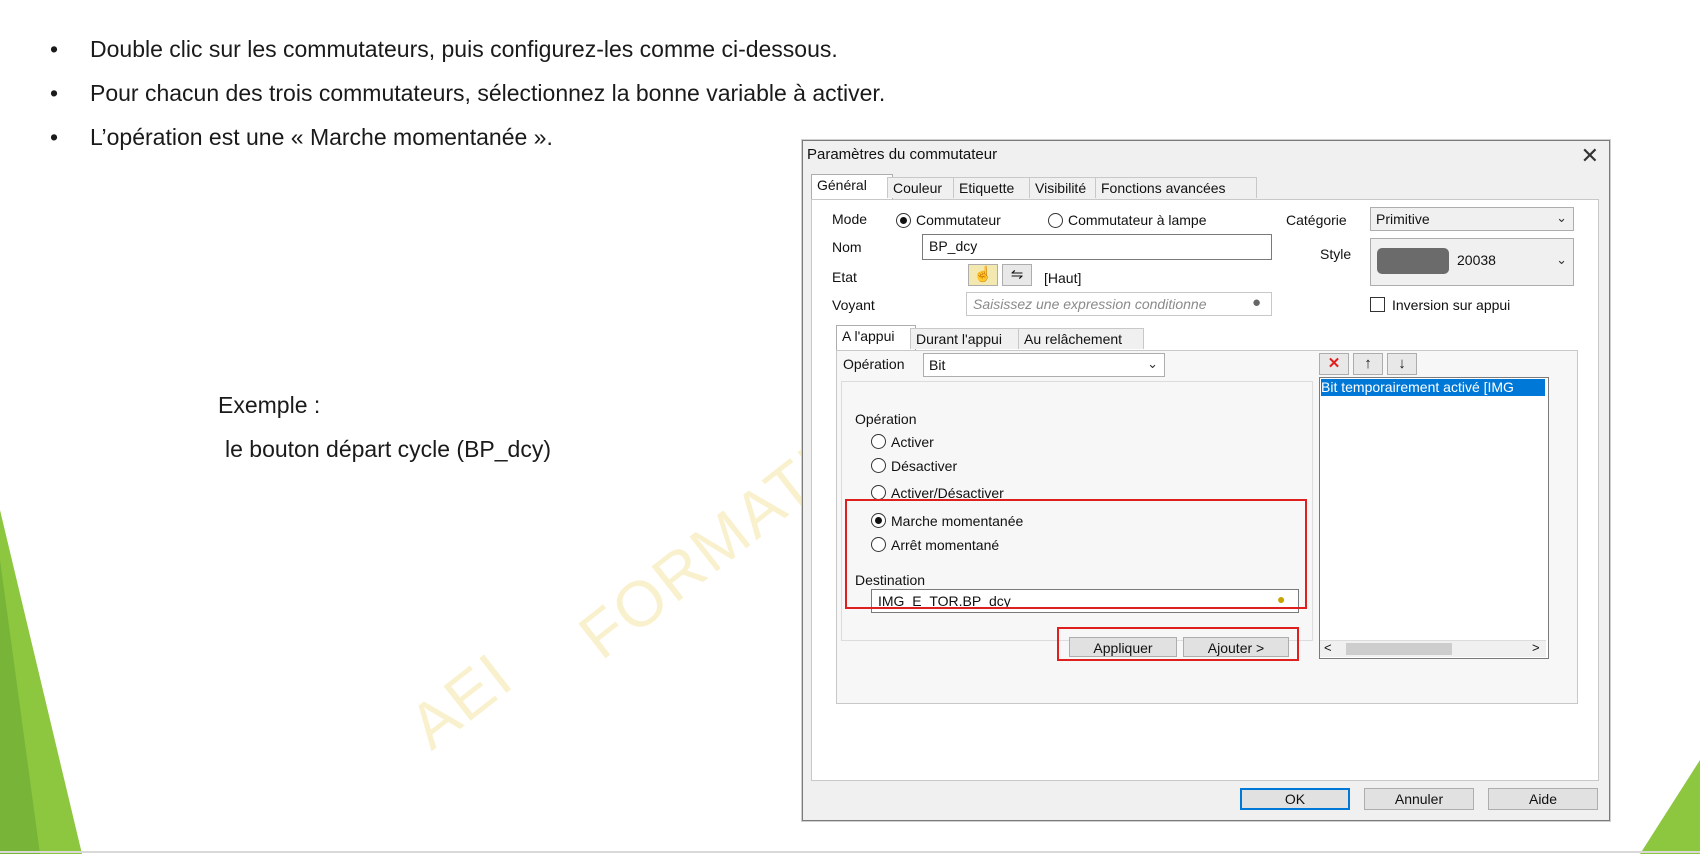 The height and width of the screenshot is (854, 1700). What do you see at coordinates (1434, 518) in the screenshot?
I see `action-list: Bit temporairement activé [IMG < >` at bounding box center [1434, 518].